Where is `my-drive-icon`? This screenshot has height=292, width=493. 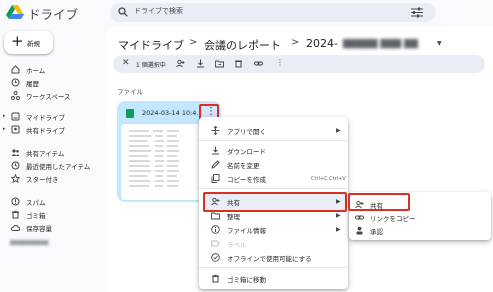
my-drive-icon is located at coordinates (15, 116).